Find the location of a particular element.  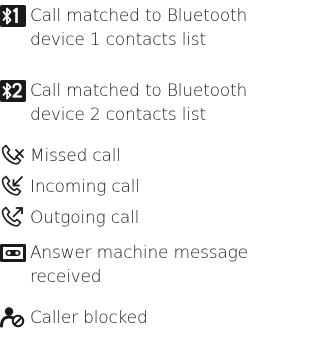

missed-call-icon is located at coordinates (13, 155).